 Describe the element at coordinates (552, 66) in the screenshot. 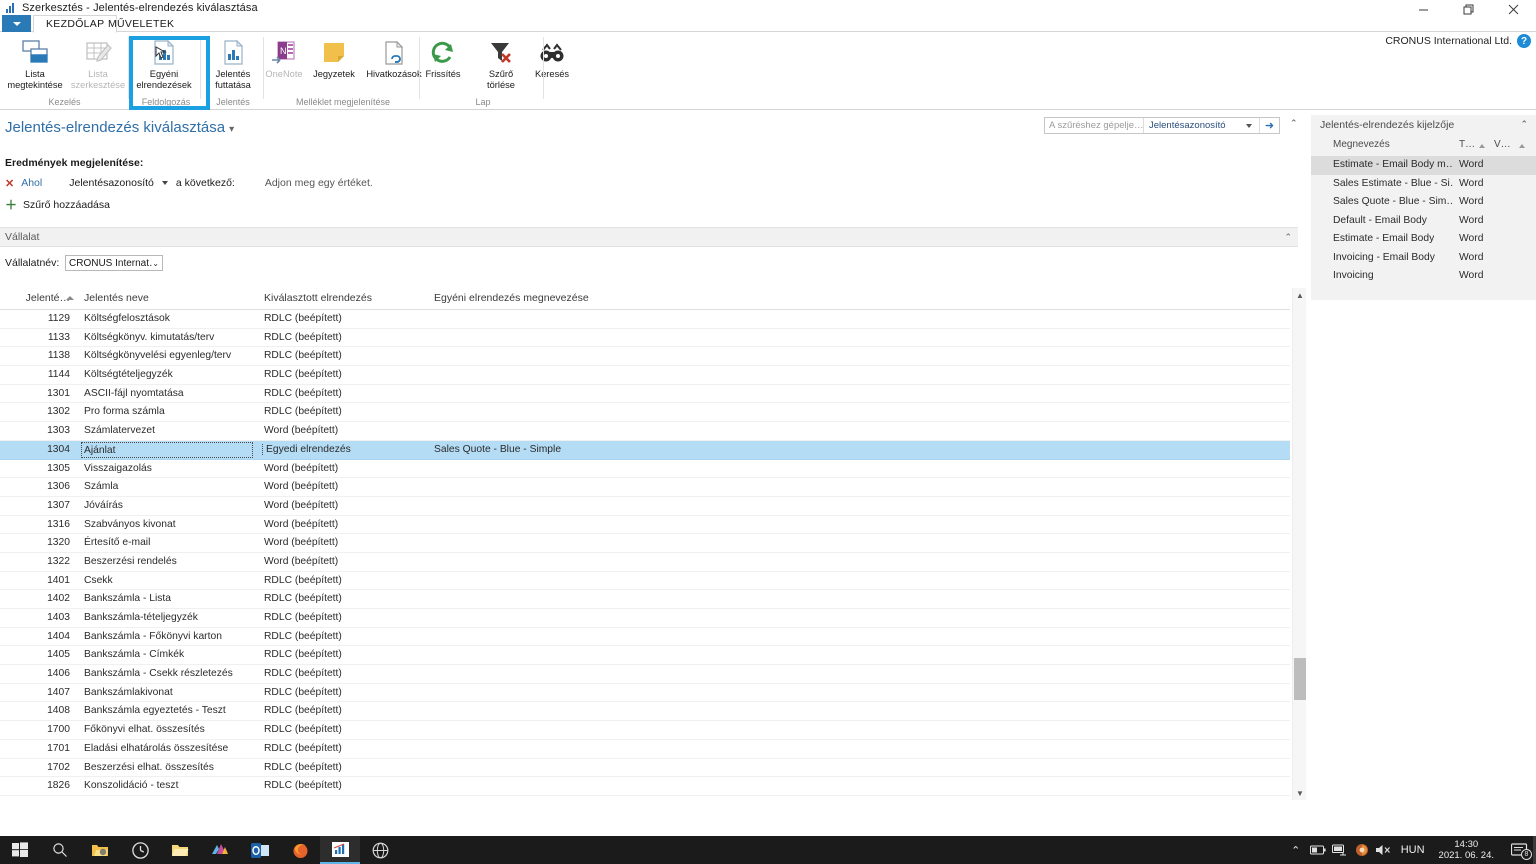

I see `find-button: Keresés` at that location.